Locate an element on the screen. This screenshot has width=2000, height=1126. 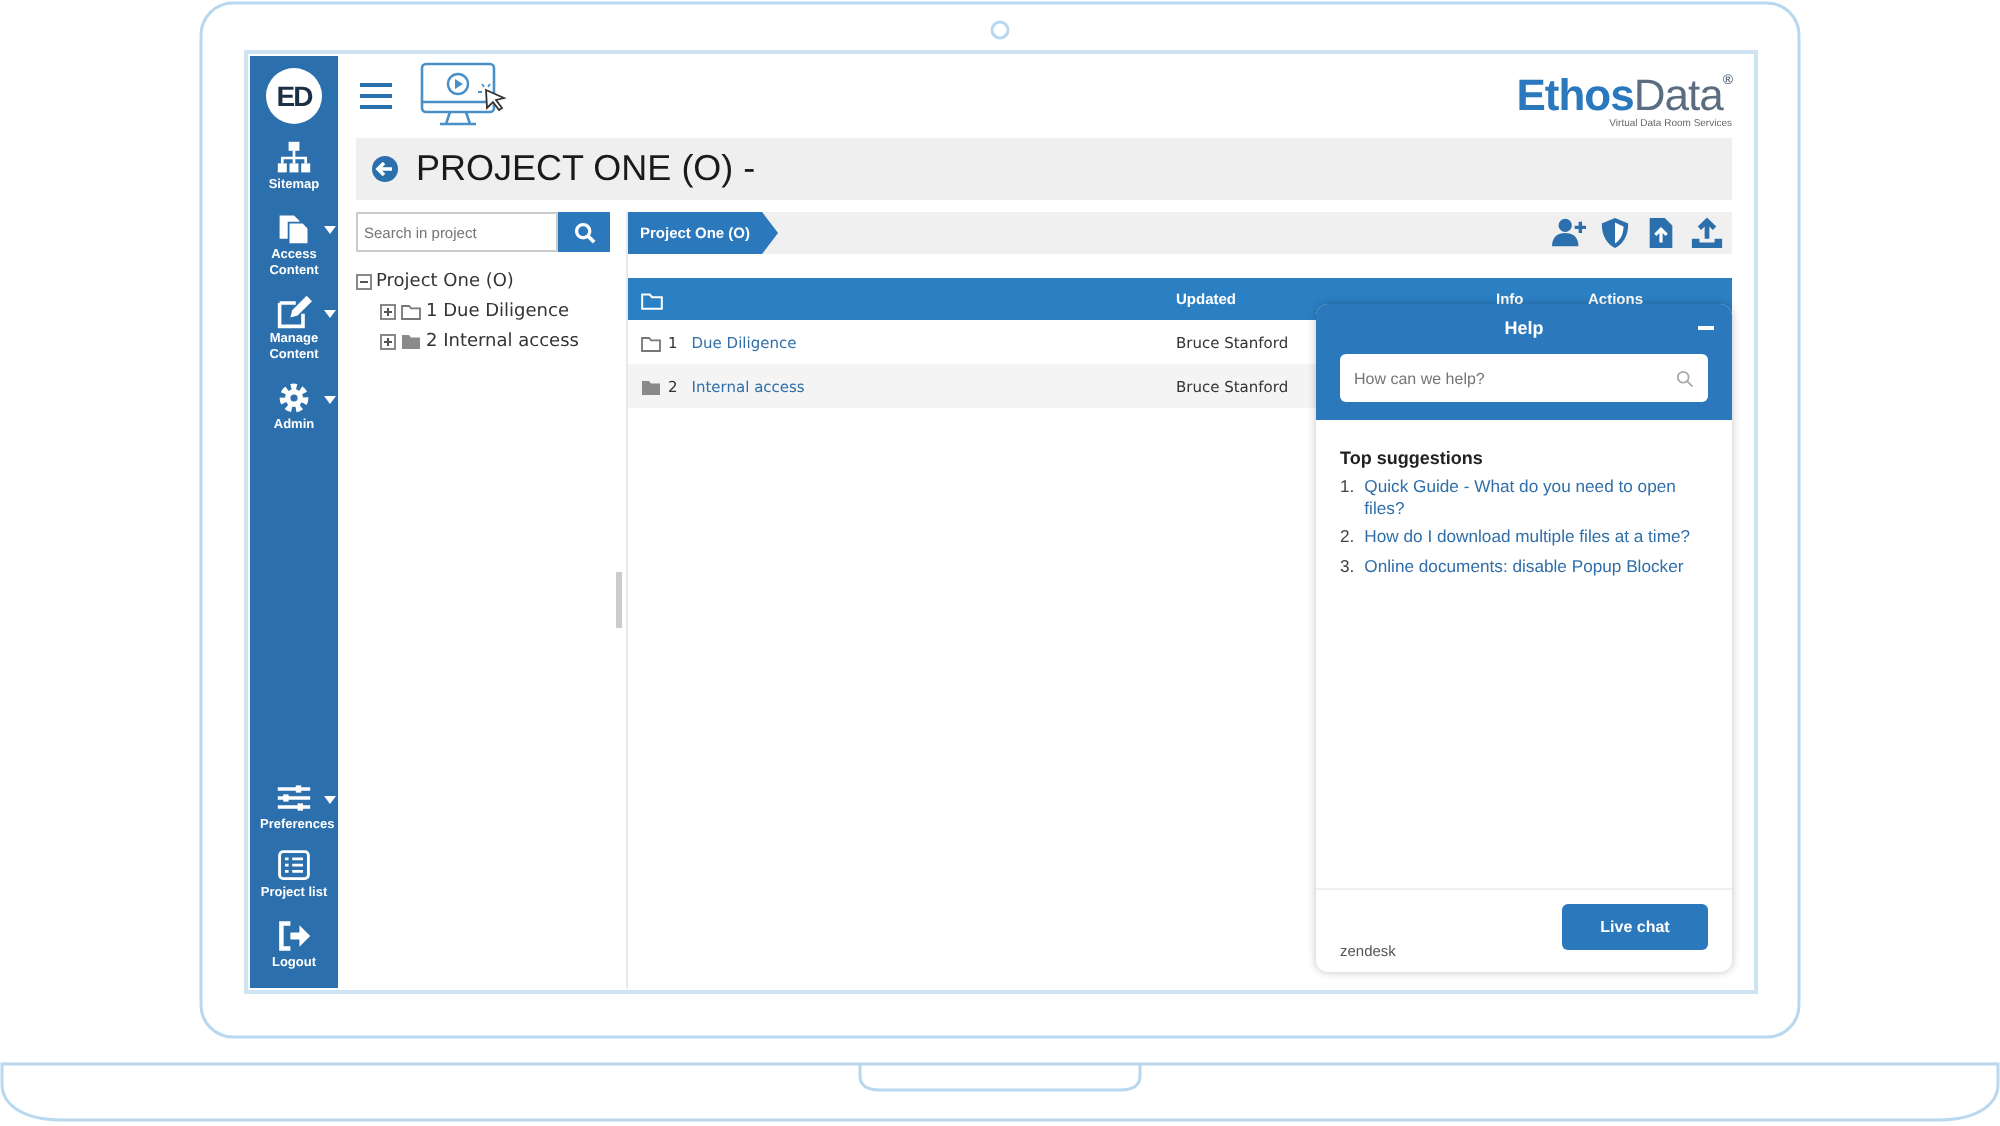
edit-icon is located at coordinates (294, 312).